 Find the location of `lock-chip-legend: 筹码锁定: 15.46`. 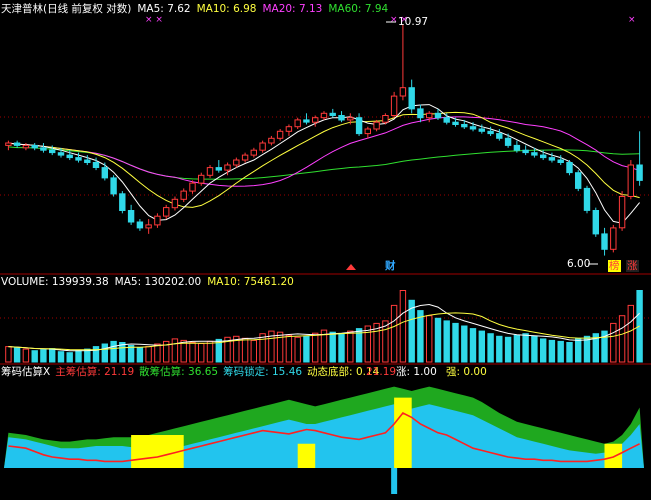

lock-chip-legend: 筹码锁定: 15.46 is located at coordinates (262, 372).